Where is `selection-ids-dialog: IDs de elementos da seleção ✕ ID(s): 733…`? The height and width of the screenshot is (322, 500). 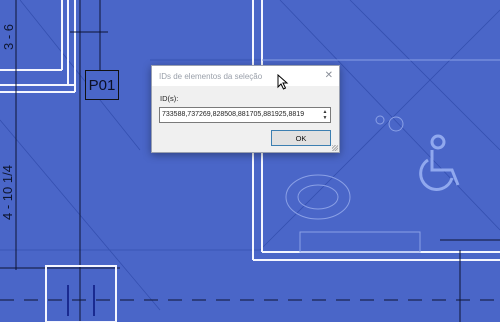 selection-ids-dialog: IDs de elementos da seleção ✕ ID(s): 733… is located at coordinates (245, 109).